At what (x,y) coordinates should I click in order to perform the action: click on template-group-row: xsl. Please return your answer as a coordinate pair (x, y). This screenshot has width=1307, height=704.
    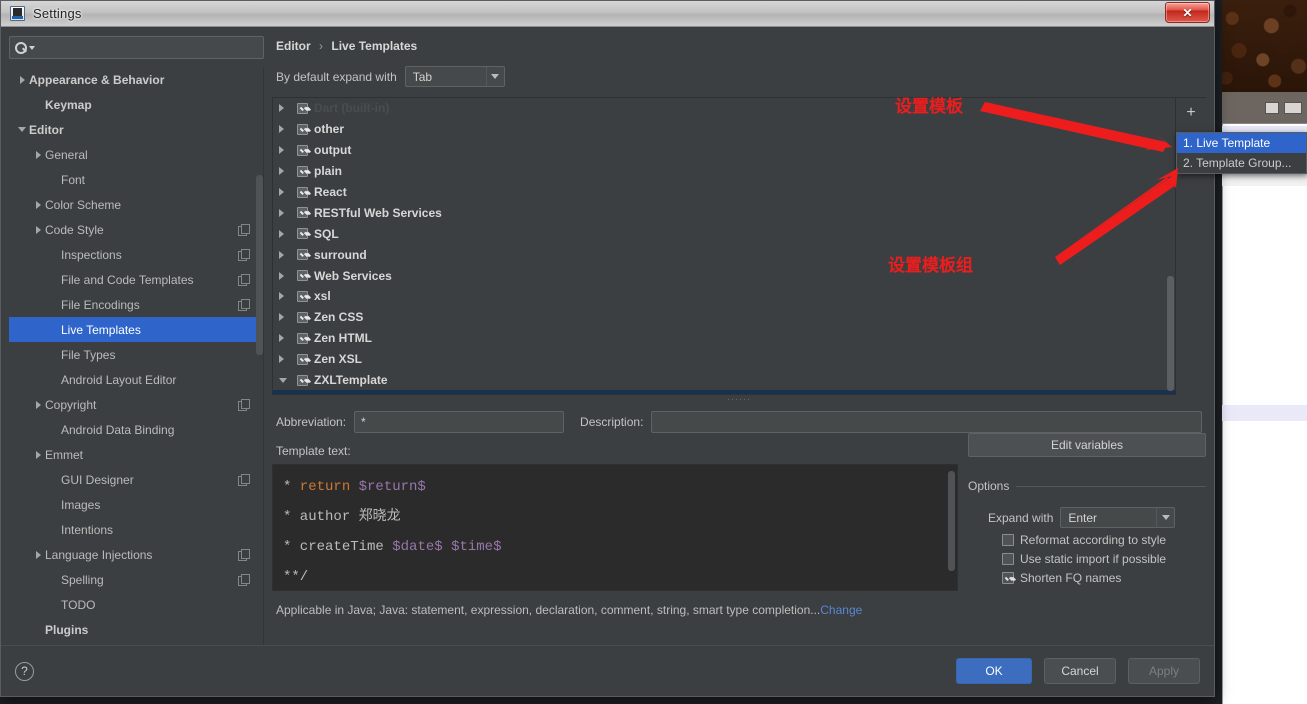
    Looking at the image, I should click on (724, 296).